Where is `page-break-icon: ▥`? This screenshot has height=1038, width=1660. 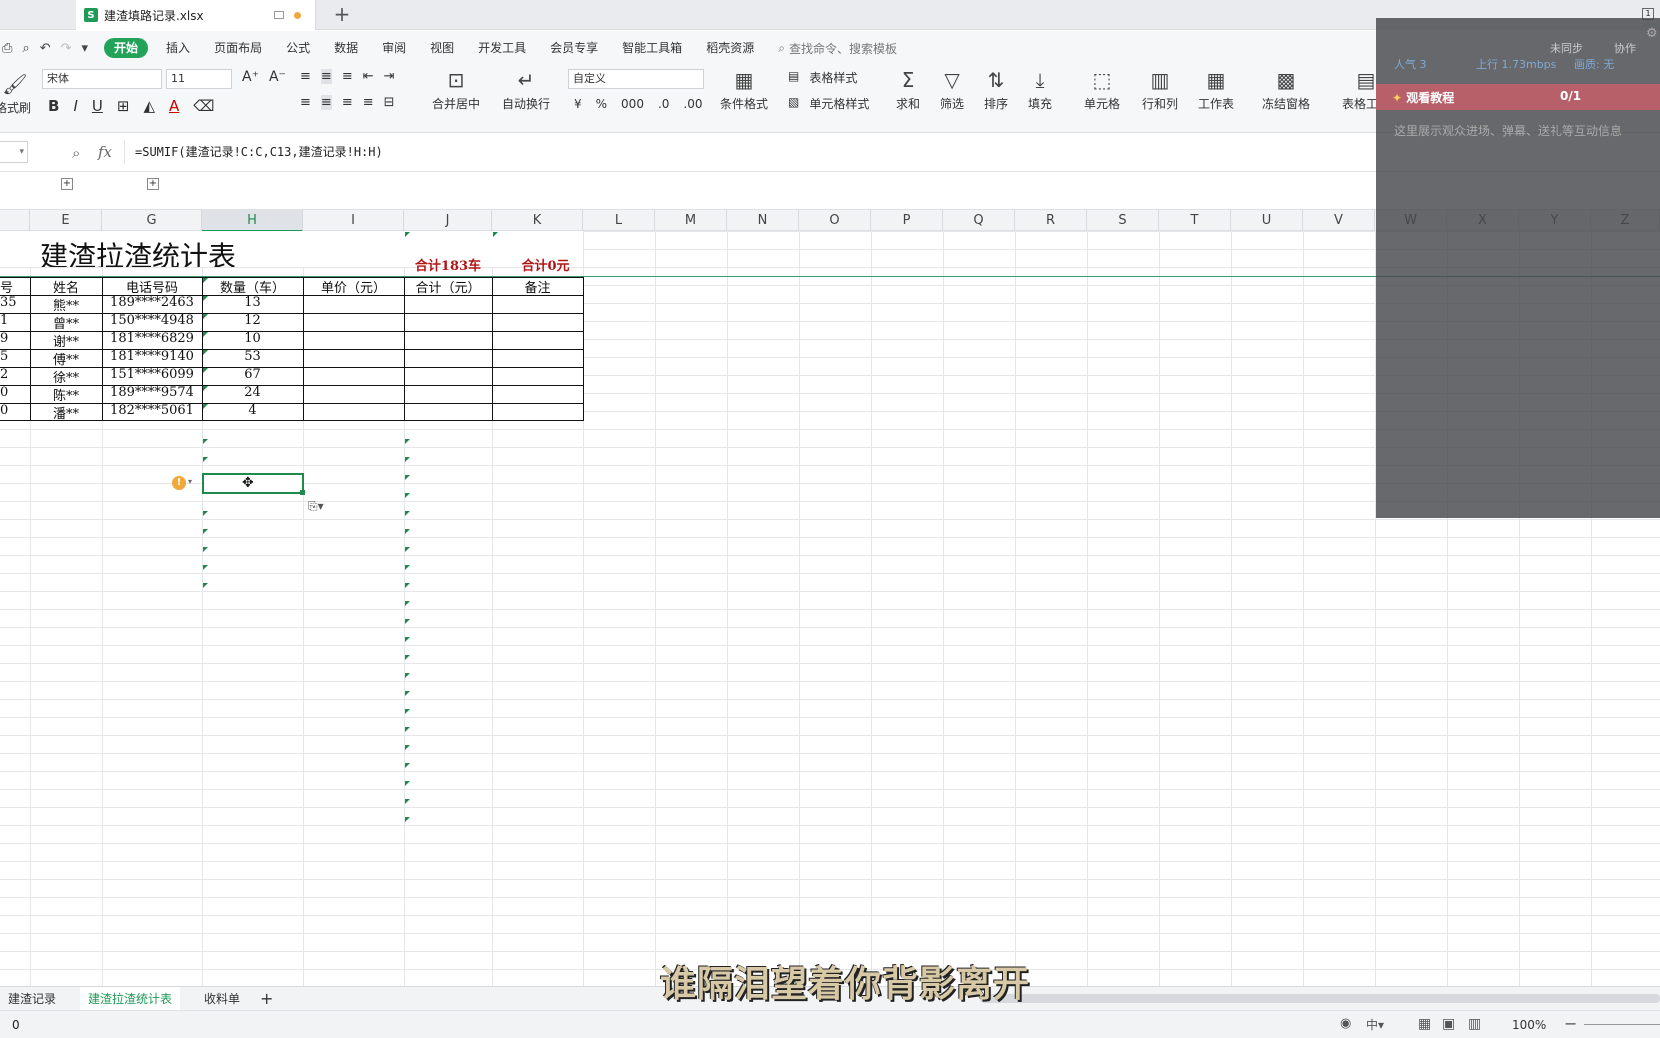 page-break-icon: ▥ is located at coordinates (1474, 1024).